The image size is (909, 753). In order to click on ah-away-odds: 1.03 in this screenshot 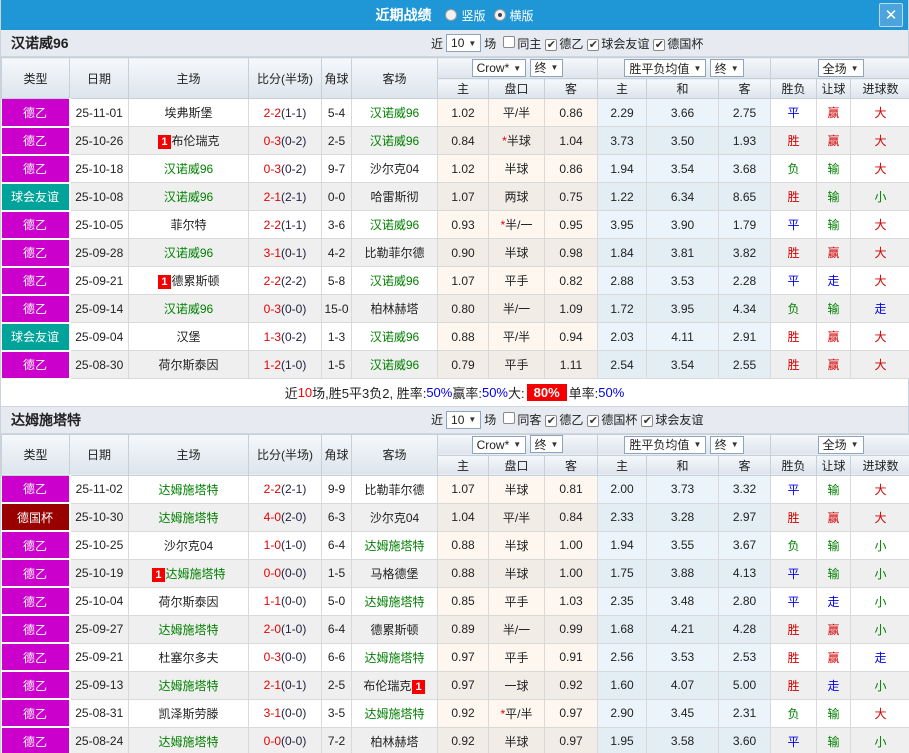, I will do `click(571, 601)`.